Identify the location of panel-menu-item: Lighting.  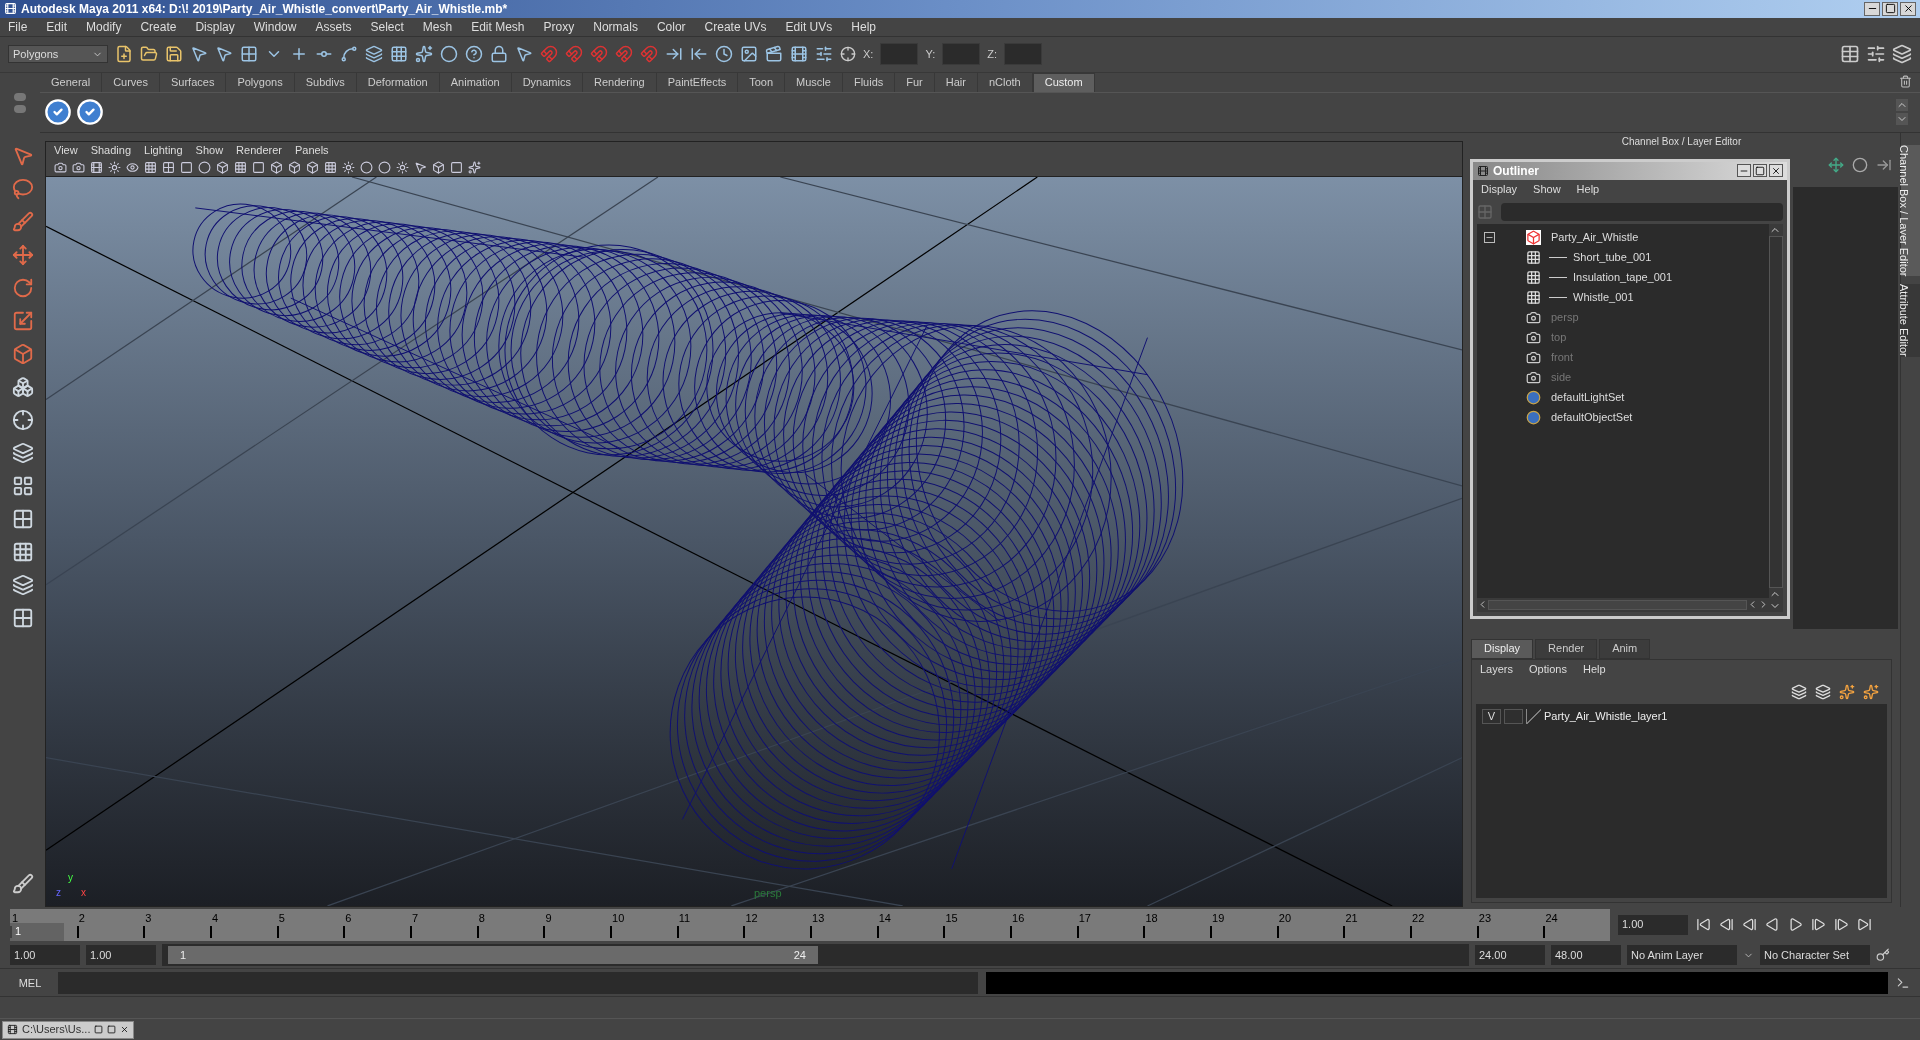
(163, 150).